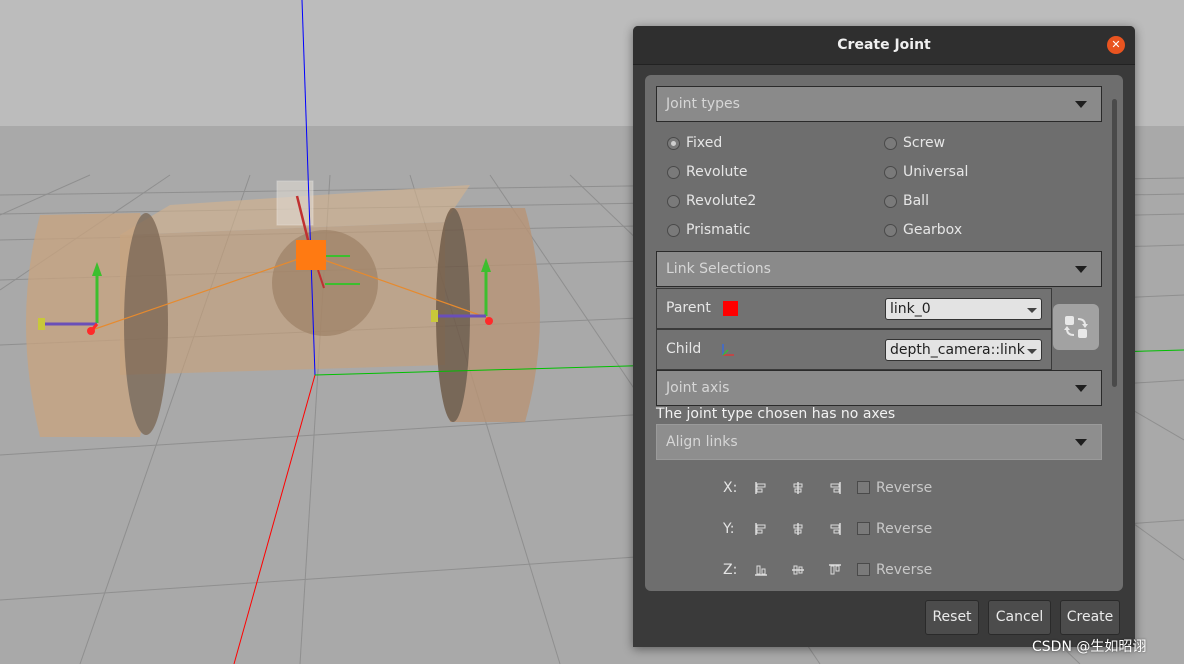  What do you see at coordinates (761, 570) in the screenshot?
I see `align-z-min-icon` at bounding box center [761, 570].